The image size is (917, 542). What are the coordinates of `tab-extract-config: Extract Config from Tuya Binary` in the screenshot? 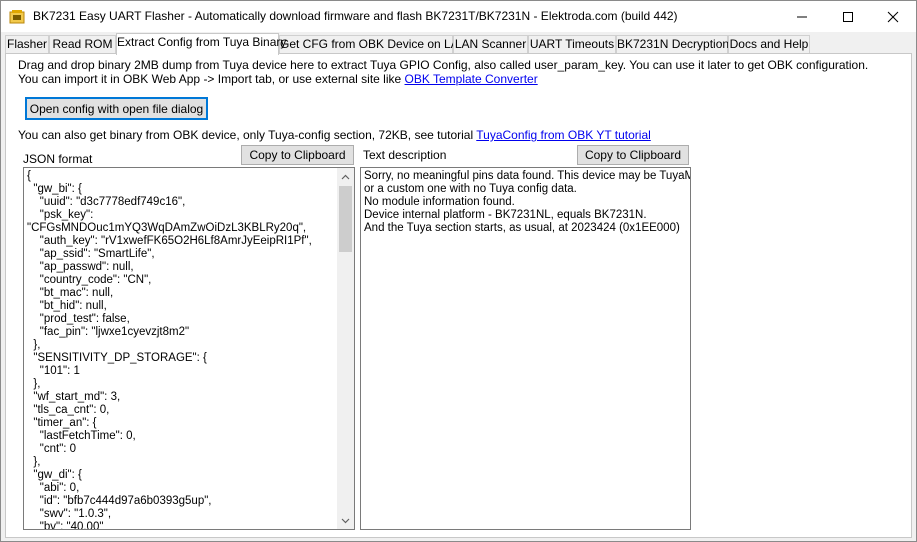 It's located at (201, 44).